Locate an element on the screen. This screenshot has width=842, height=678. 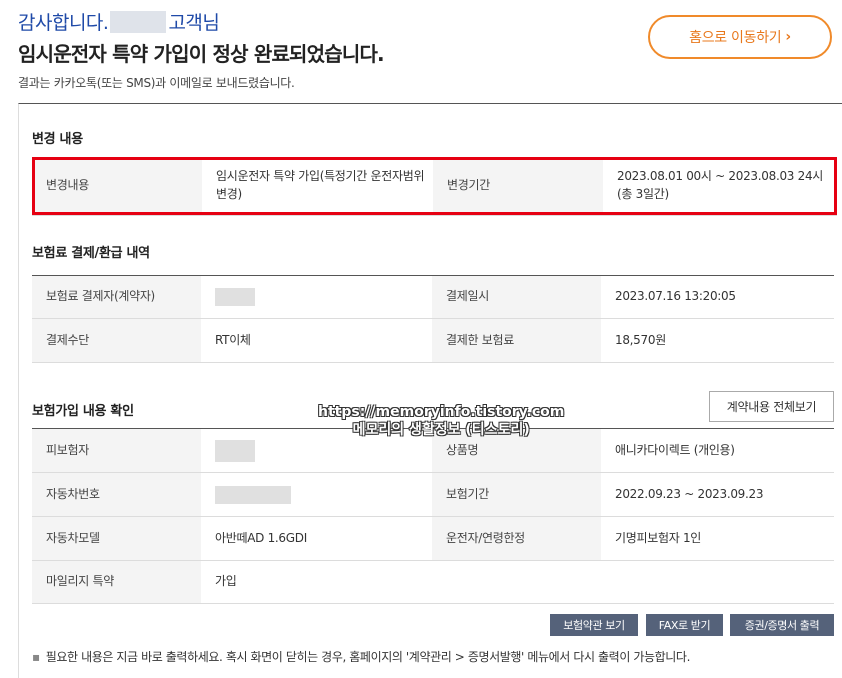
table-row: 자동차모델 아반떼AD 1.6GDI 운전자/연령한정 기명피보험자 1인 is located at coordinates (433, 538).